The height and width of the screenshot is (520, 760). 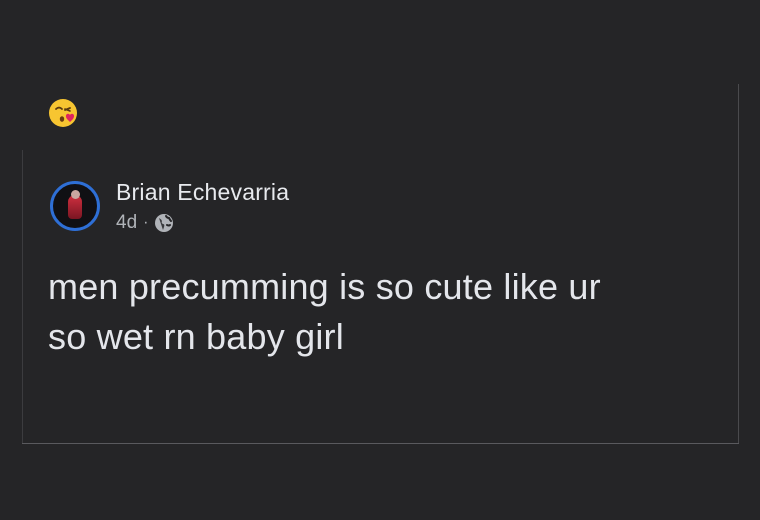 What do you see at coordinates (380, 443) in the screenshot?
I see `divider-bottom` at bounding box center [380, 443].